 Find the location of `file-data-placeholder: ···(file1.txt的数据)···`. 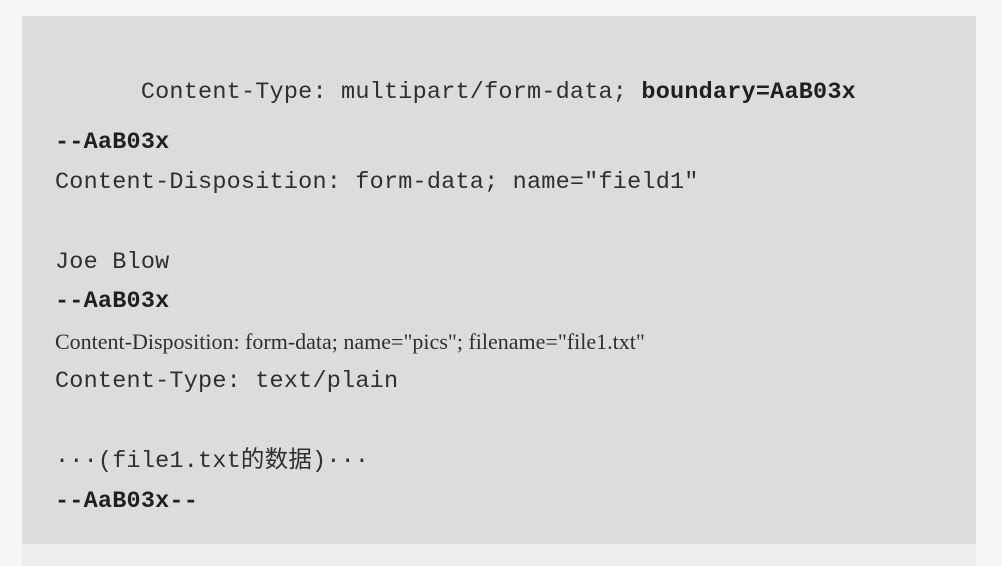

file-data-placeholder: ···(file1.txt的数据)··· is located at coordinates (212, 461).